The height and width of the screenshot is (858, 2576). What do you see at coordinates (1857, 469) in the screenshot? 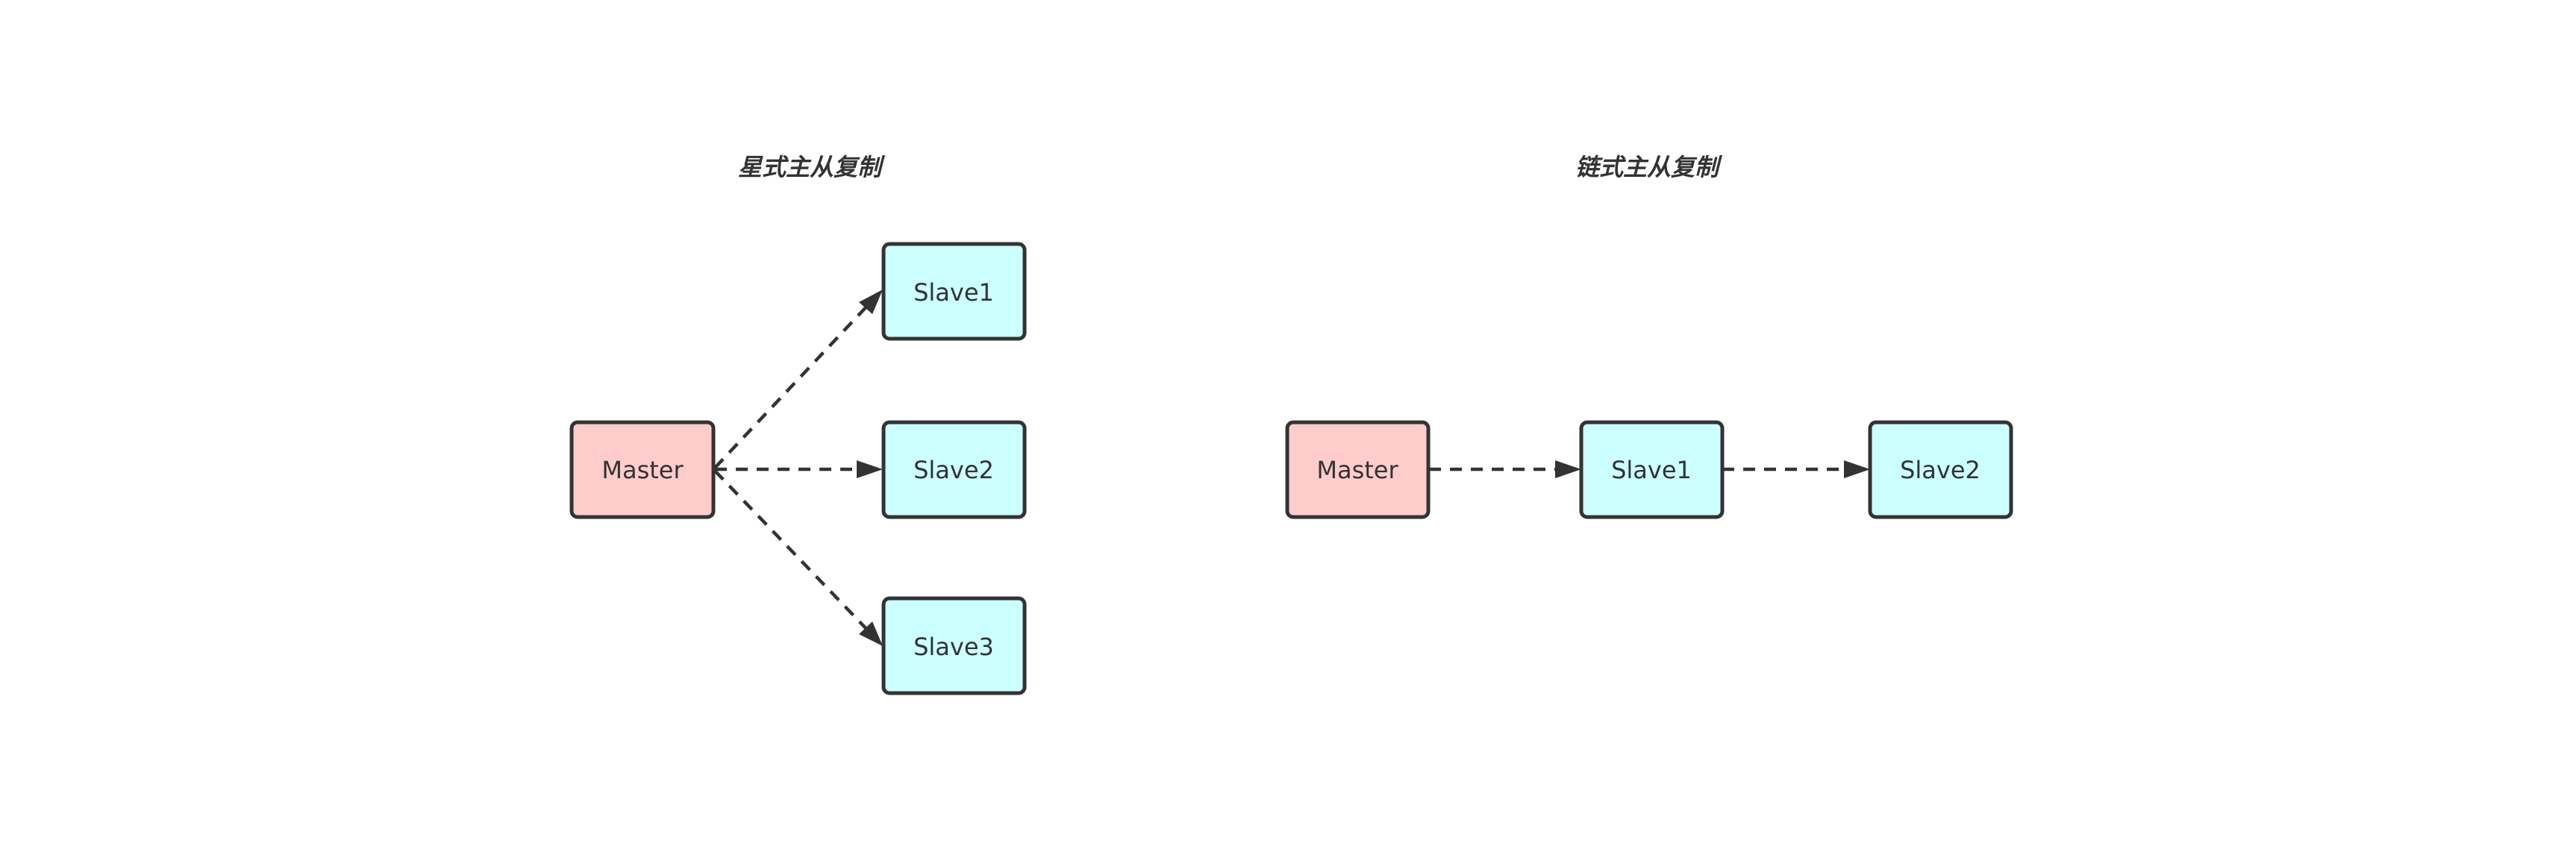
I see `chain-edge-slave1-slave2-arrowhead` at bounding box center [1857, 469].